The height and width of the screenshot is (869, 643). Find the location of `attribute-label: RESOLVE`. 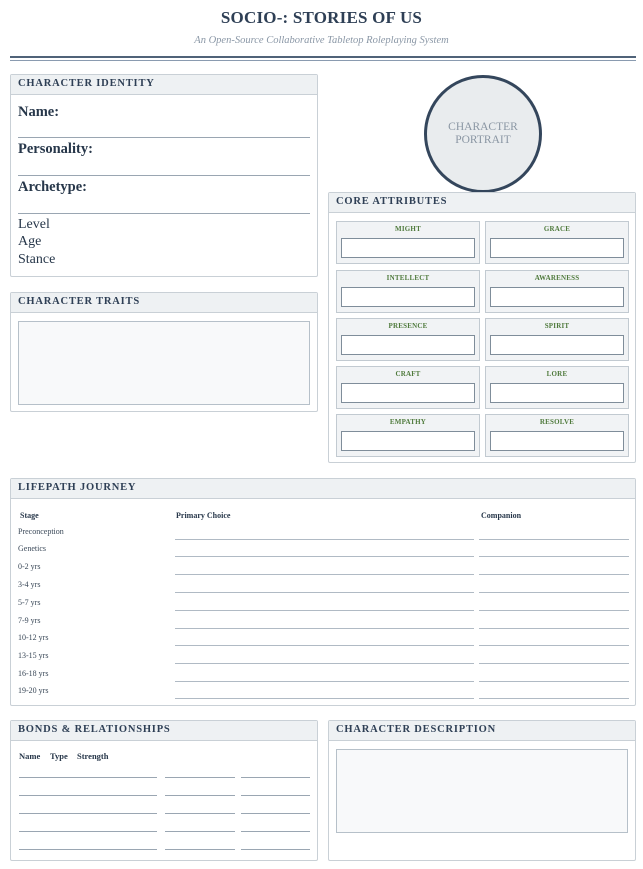

attribute-label: RESOLVE is located at coordinates (557, 422).